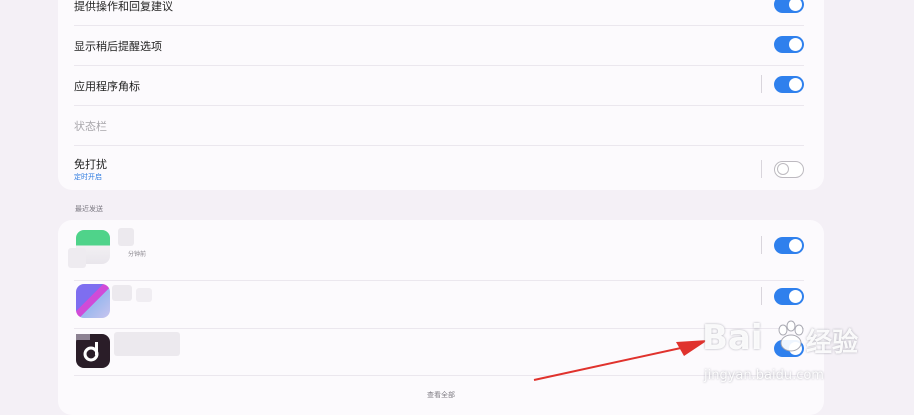 The width and height of the screenshot is (914, 415). Describe the element at coordinates (791, 336) in the screenshot. I see `paw-icon` at that location.